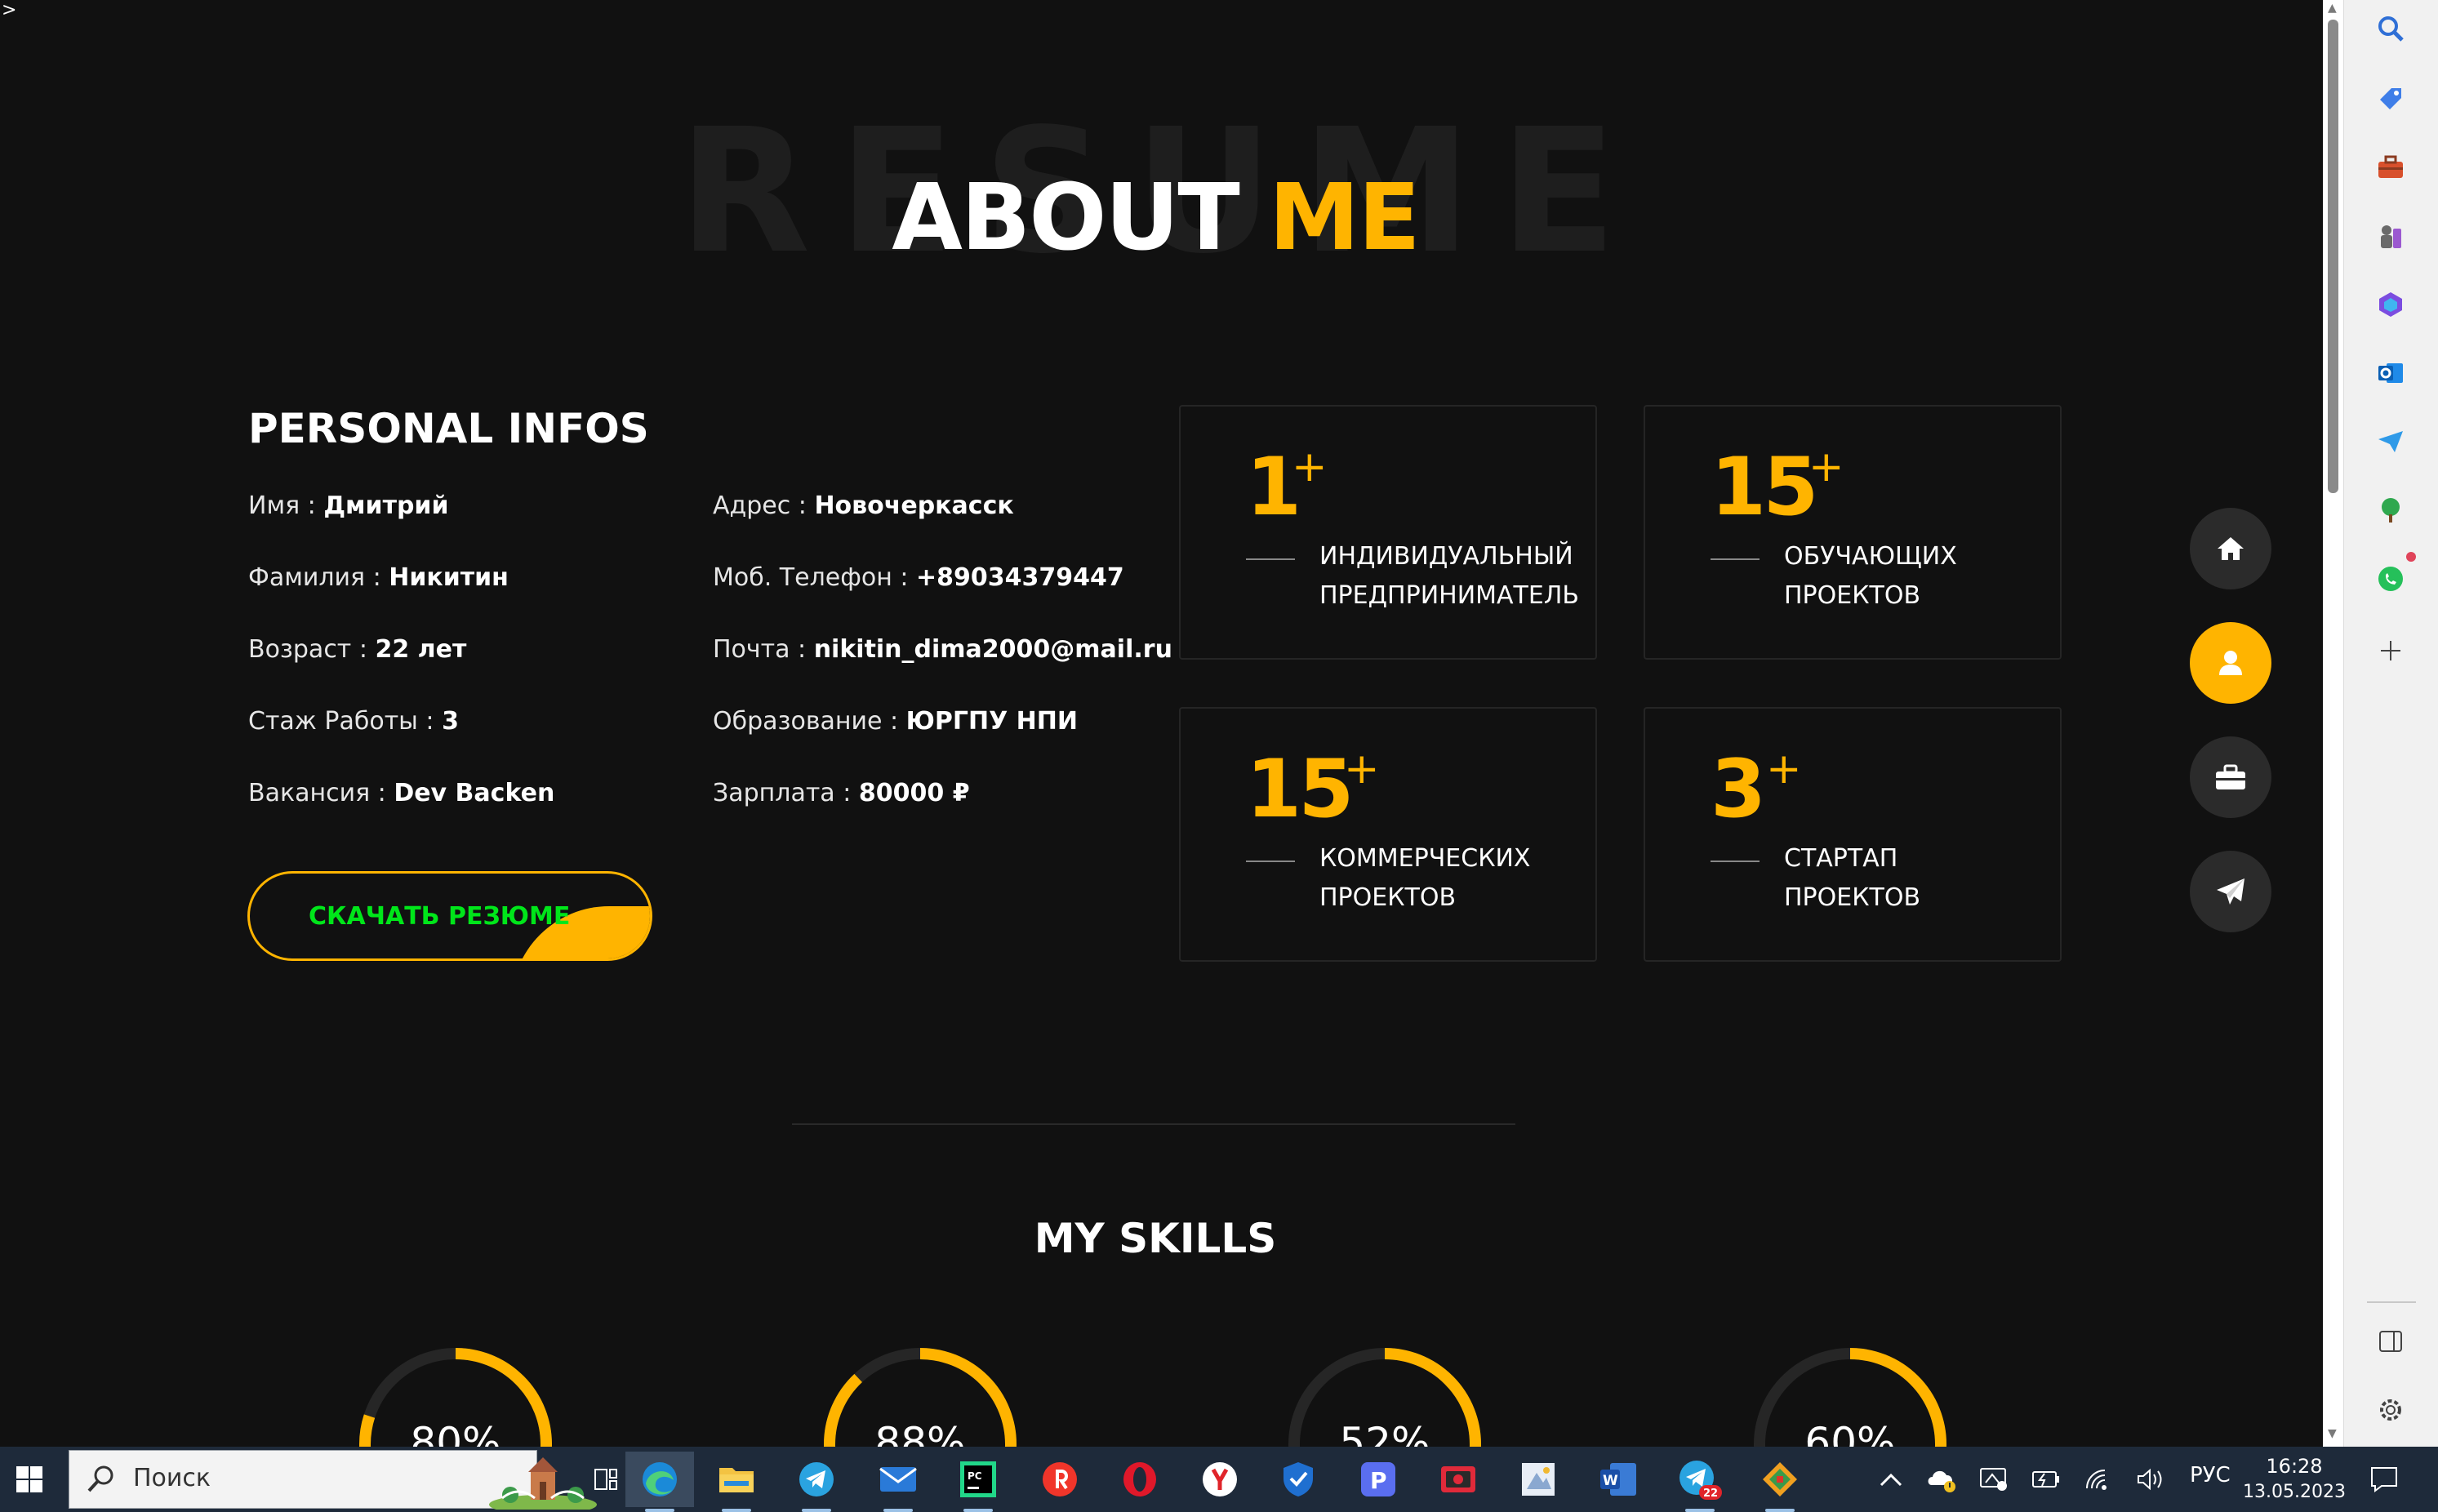 This screenshot has height=1512, width=2438. What do you see at coordinates (1155, 218) in the screenshot?
I see `page-title: ABOUT ME` at bounding box center [1155, 218].